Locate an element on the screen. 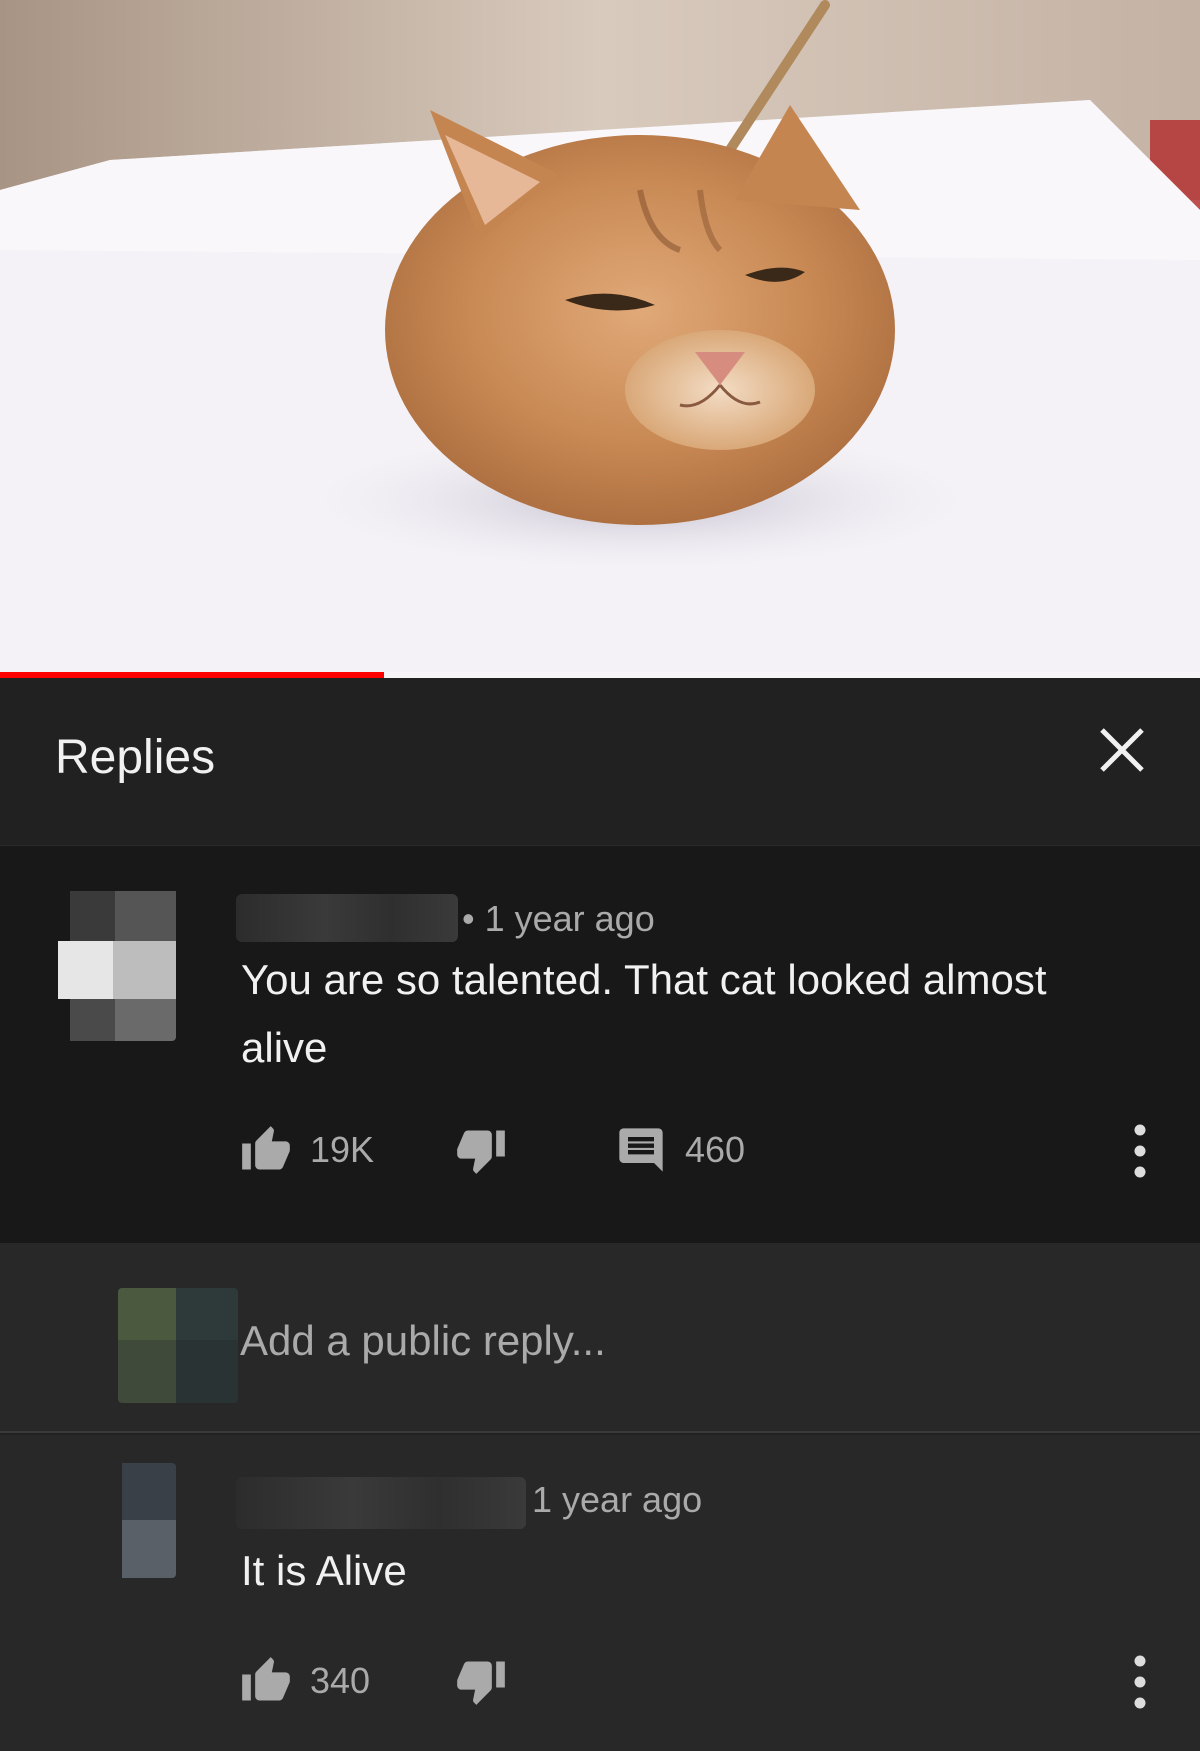 This screenshot has height=1751, width=1200. reply-input is located at coordinates (690, 1341).